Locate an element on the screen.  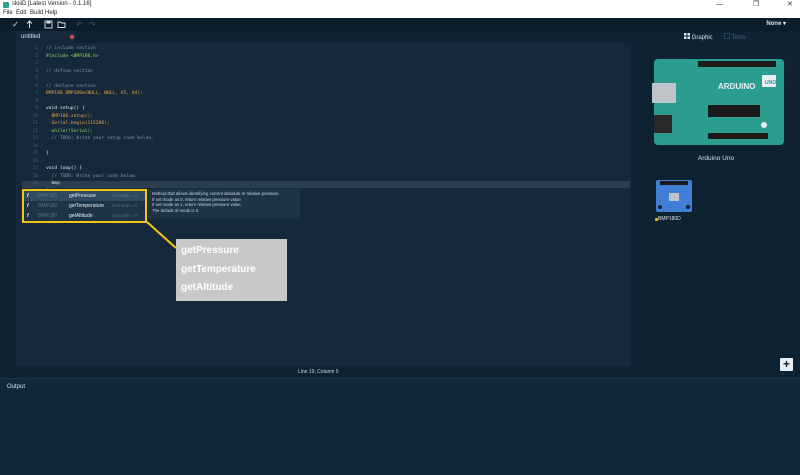
callout-item: getAltitude is located at coordinates (207, 287).